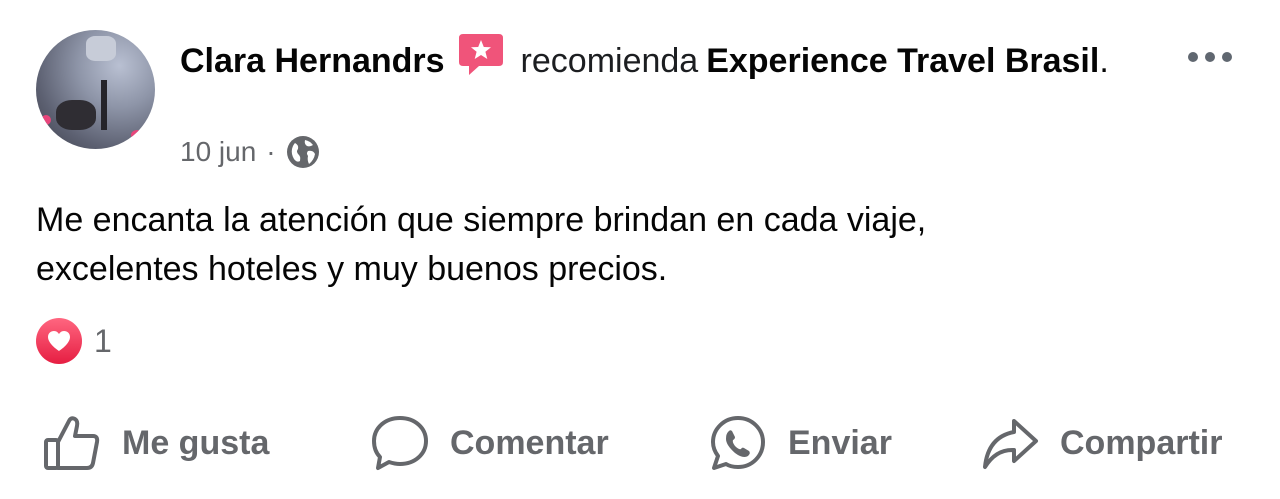 The width and height of the screenshot is (1280, 499). What do you see at coordinates (352, 269) in the screenshot?
I see `post-text-line: excelentes hoteles y muy buenos precios.` at bounding box center [352, 269].